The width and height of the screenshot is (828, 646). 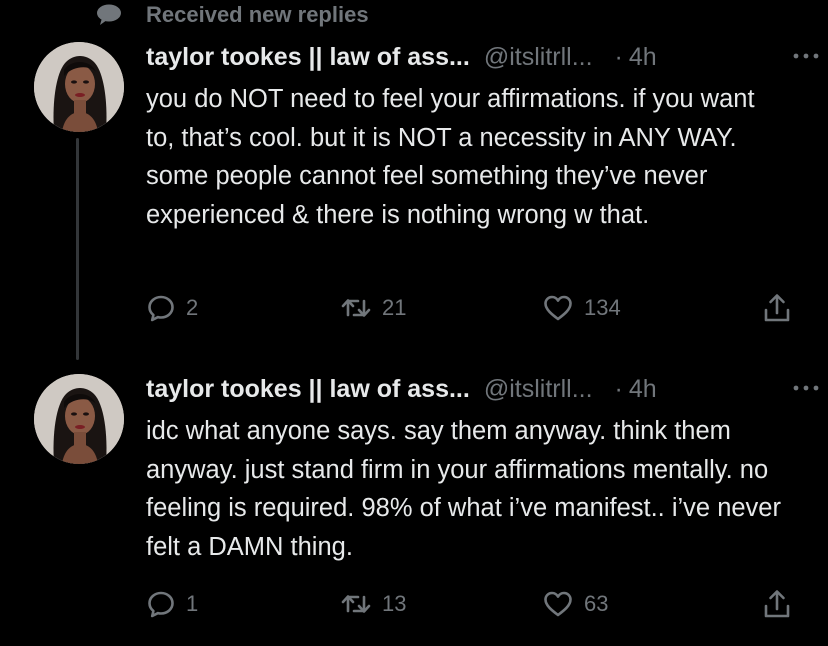 I want to click on header-label: Received new replies, so click(x=257, y=14).